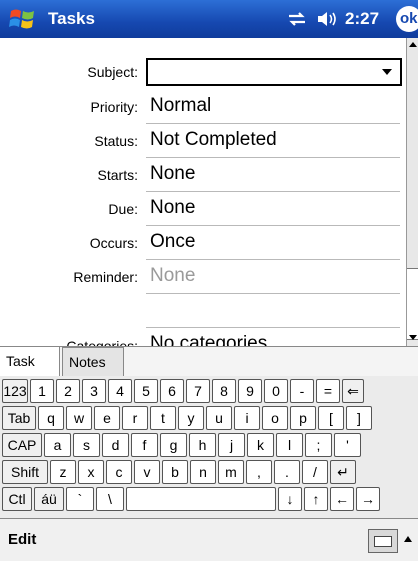 The width and height of the screenshot is (418, 561). I want to click on keyboard-row2: Tab q w e r t y u i o p[], so click(209, 418).